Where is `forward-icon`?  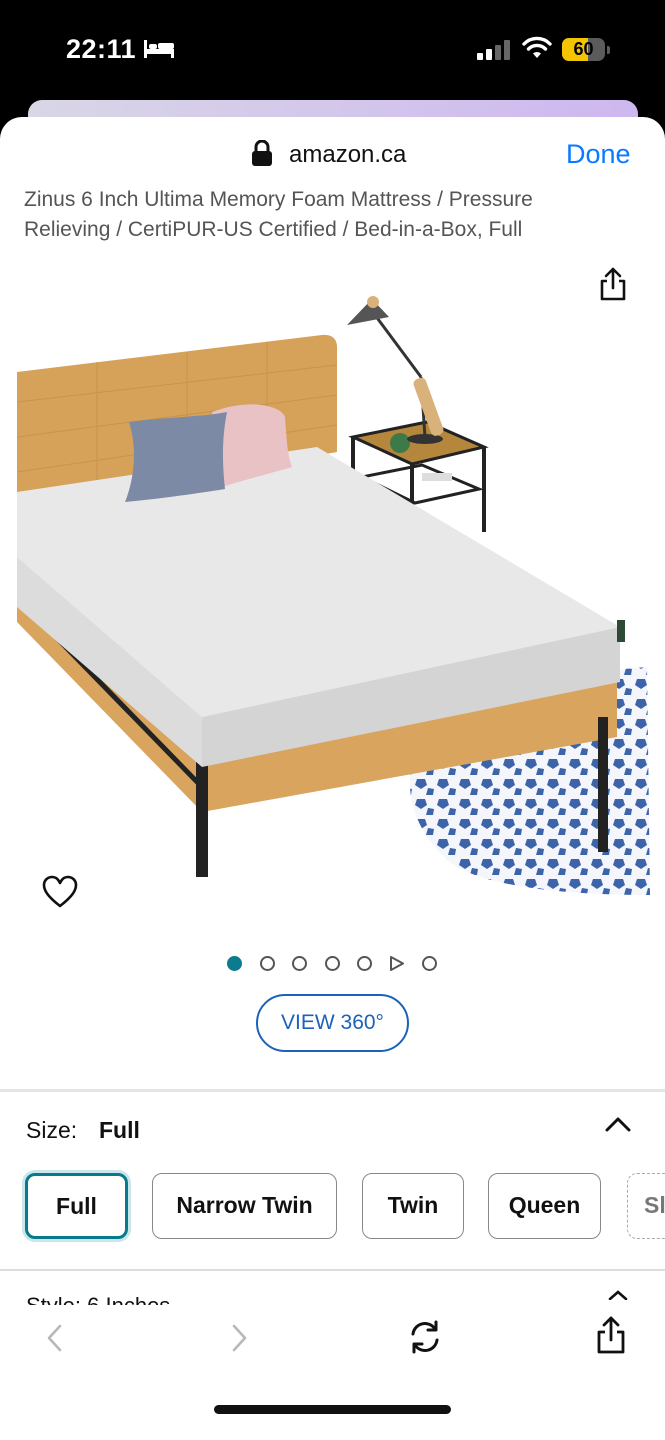 forward-icon is located at coordinates (240, 1338).